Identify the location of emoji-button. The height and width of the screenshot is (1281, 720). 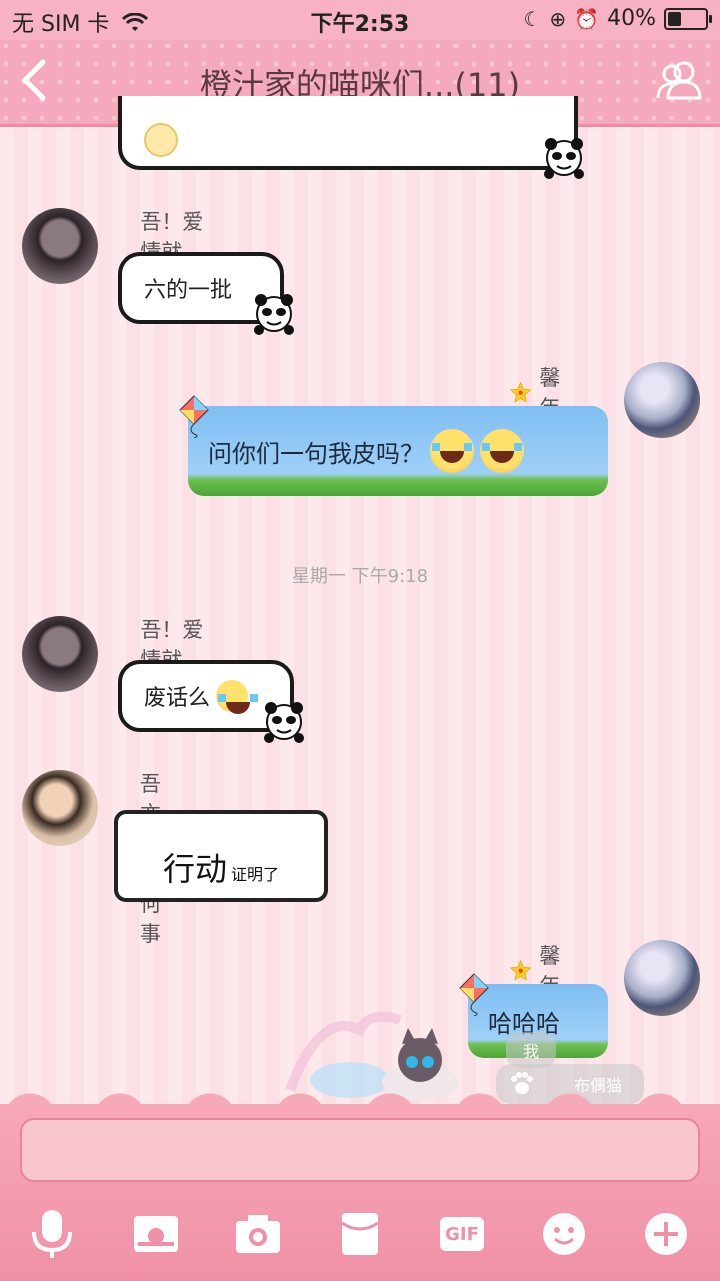
(564, 1234).